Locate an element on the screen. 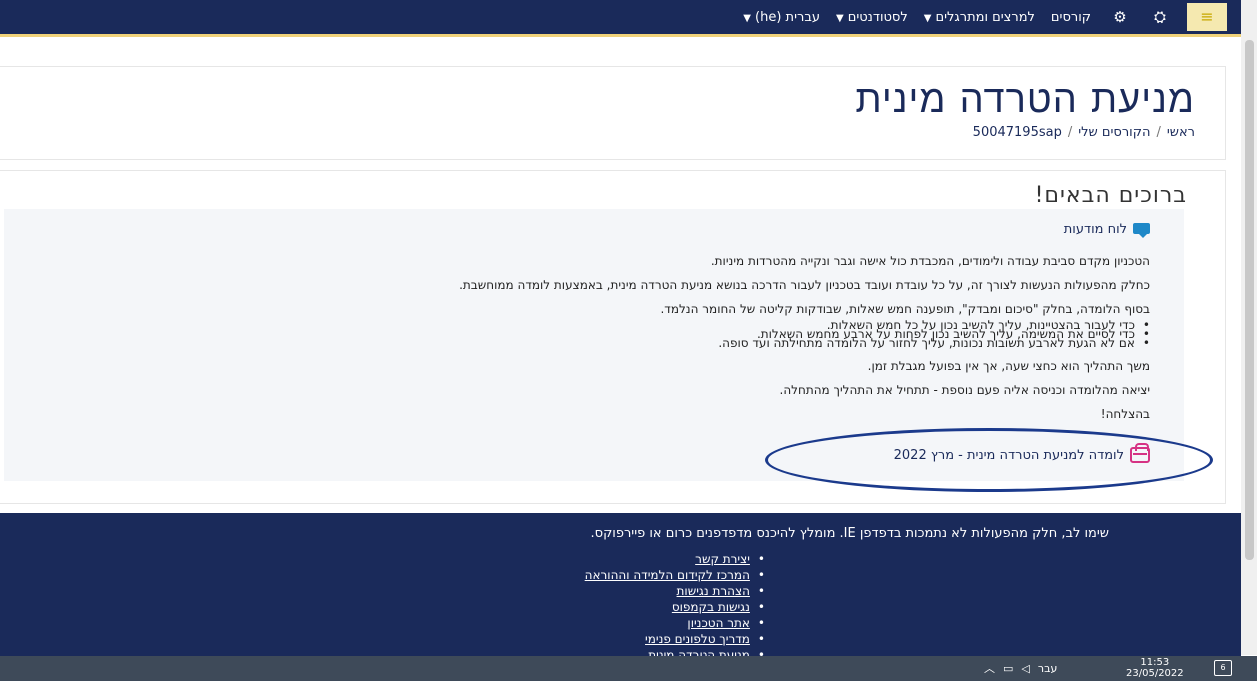 The image size is (1257, 681). clock-date: 23/05/2022 is located at coordinates (1155, 673).